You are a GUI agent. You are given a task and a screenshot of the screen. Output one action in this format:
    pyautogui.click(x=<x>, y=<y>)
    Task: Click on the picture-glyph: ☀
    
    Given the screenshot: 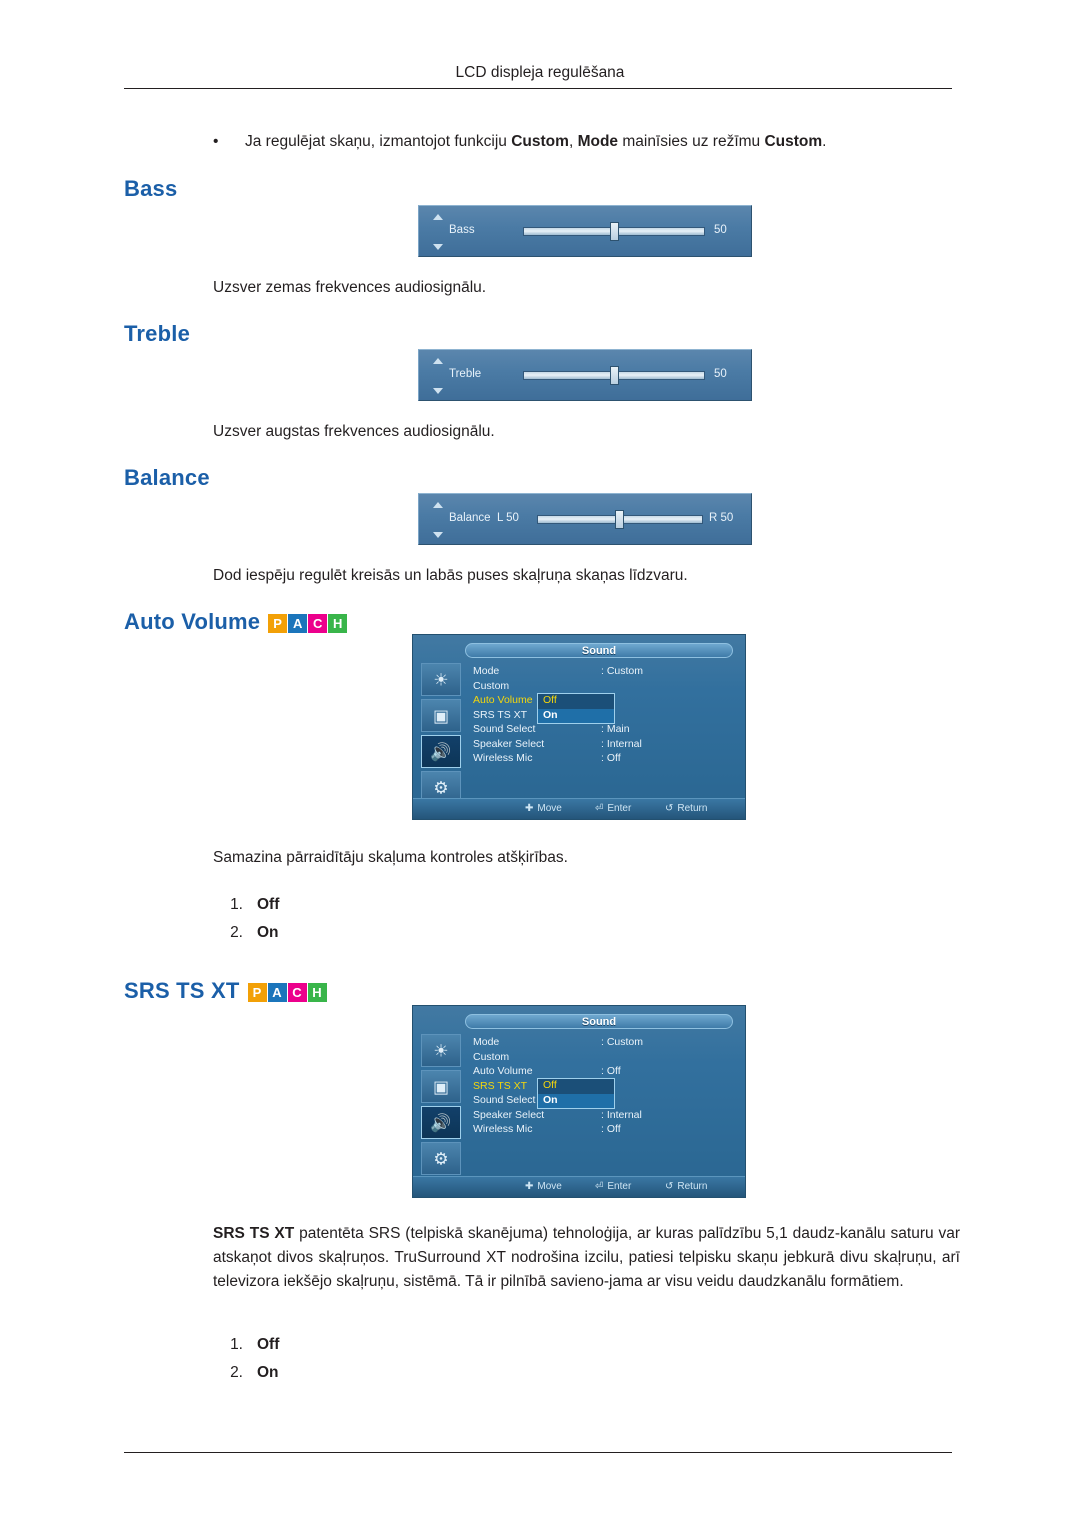 What is the action you would take?
    pyautogui.click(x=441, y=1050)
    